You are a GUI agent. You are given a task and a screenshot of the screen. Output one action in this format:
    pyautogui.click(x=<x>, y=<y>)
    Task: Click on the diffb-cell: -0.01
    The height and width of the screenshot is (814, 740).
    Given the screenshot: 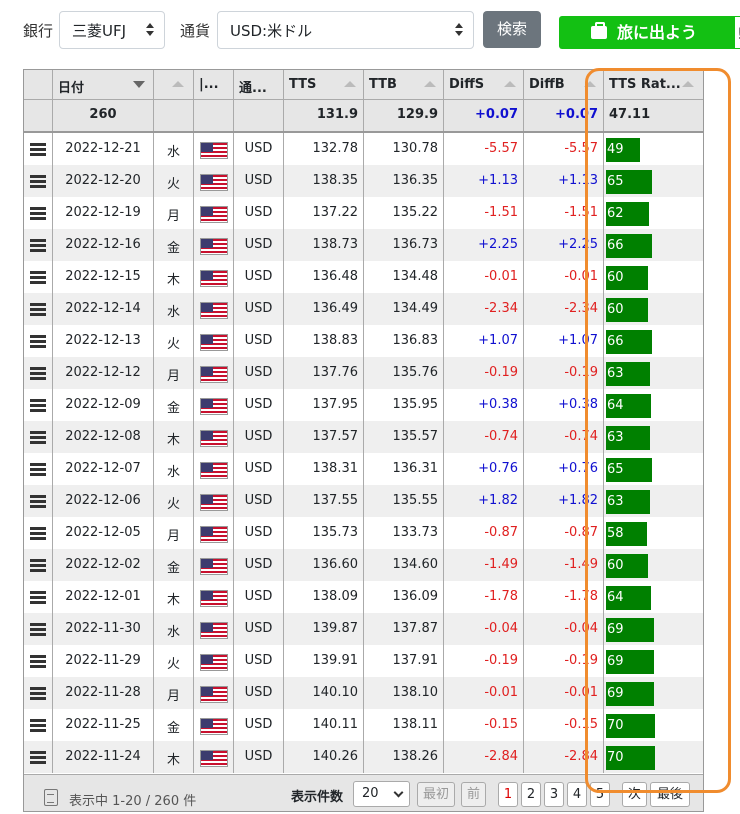 What is the action you would take?
    pyautogui.click(x=564, y=693)
    